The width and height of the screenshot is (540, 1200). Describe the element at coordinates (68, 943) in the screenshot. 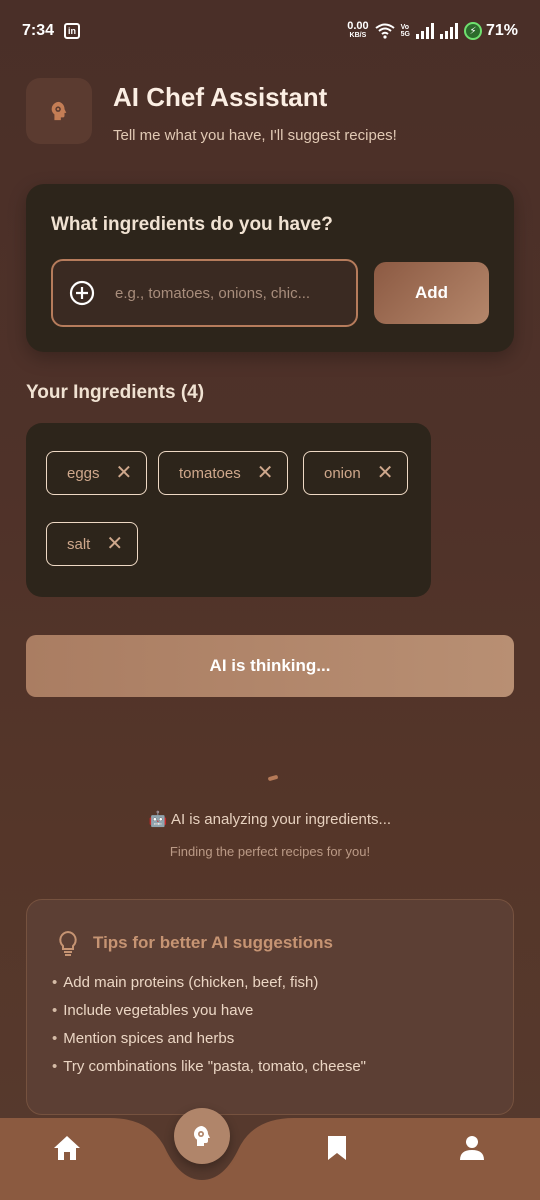

I see `lightbulb-icon` at that location.